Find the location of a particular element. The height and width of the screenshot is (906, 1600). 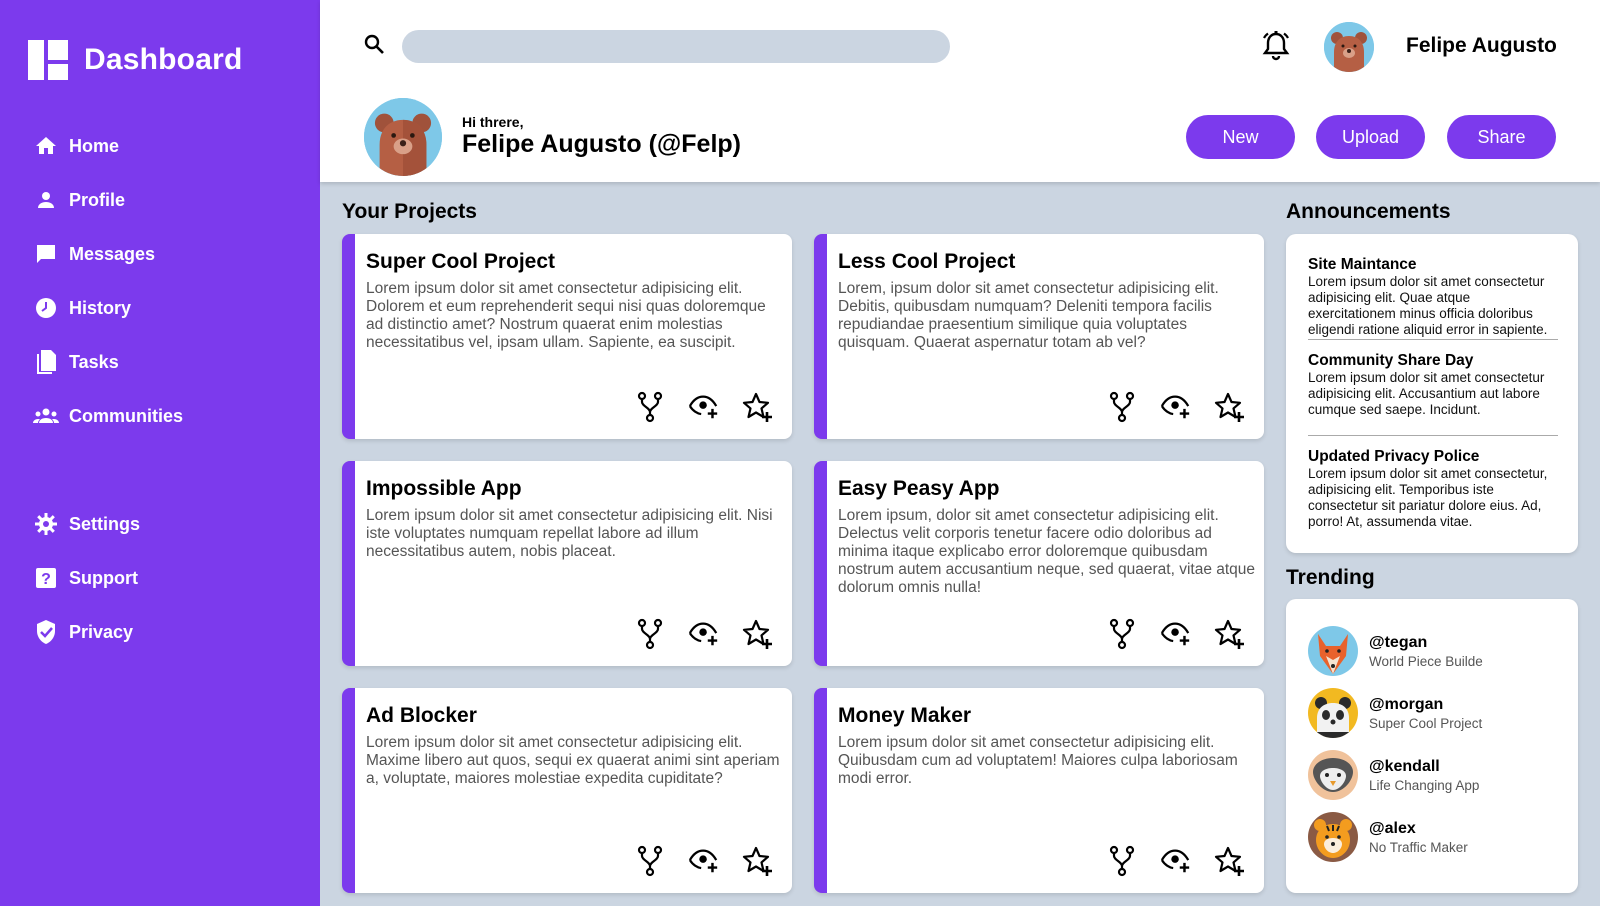

trending-project: No Traffic Maker is located at coordinates (1418, 847).